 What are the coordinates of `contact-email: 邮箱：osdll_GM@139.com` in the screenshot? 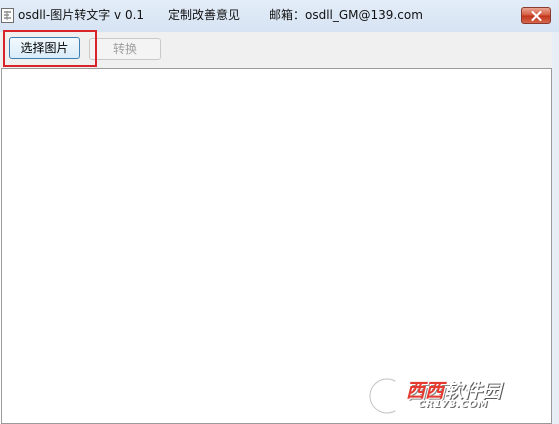 It's located at (346, 15).